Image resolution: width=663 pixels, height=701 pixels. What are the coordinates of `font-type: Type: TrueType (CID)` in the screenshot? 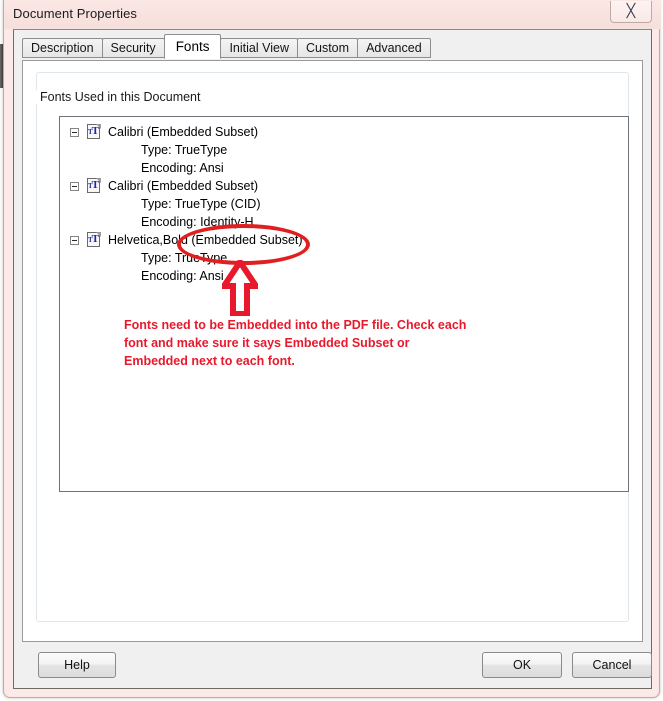 It's located at (201, 204).